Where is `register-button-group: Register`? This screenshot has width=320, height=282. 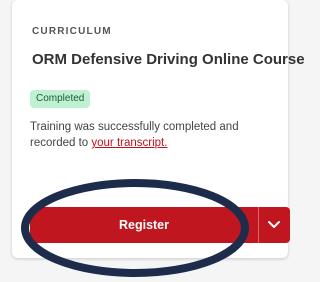 register-button-group: Register is located at coordinates (160, 225).